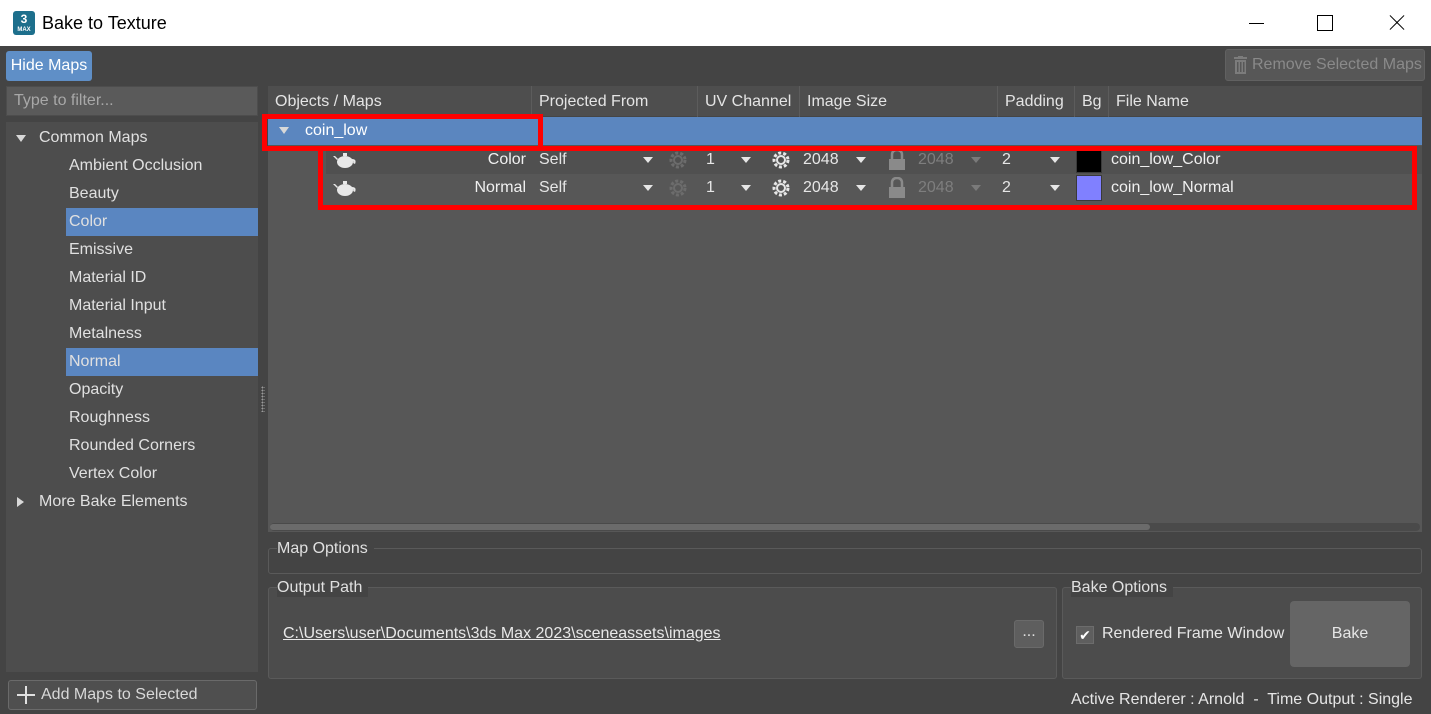  I want to click on trash-icon, so click(1240, 65).